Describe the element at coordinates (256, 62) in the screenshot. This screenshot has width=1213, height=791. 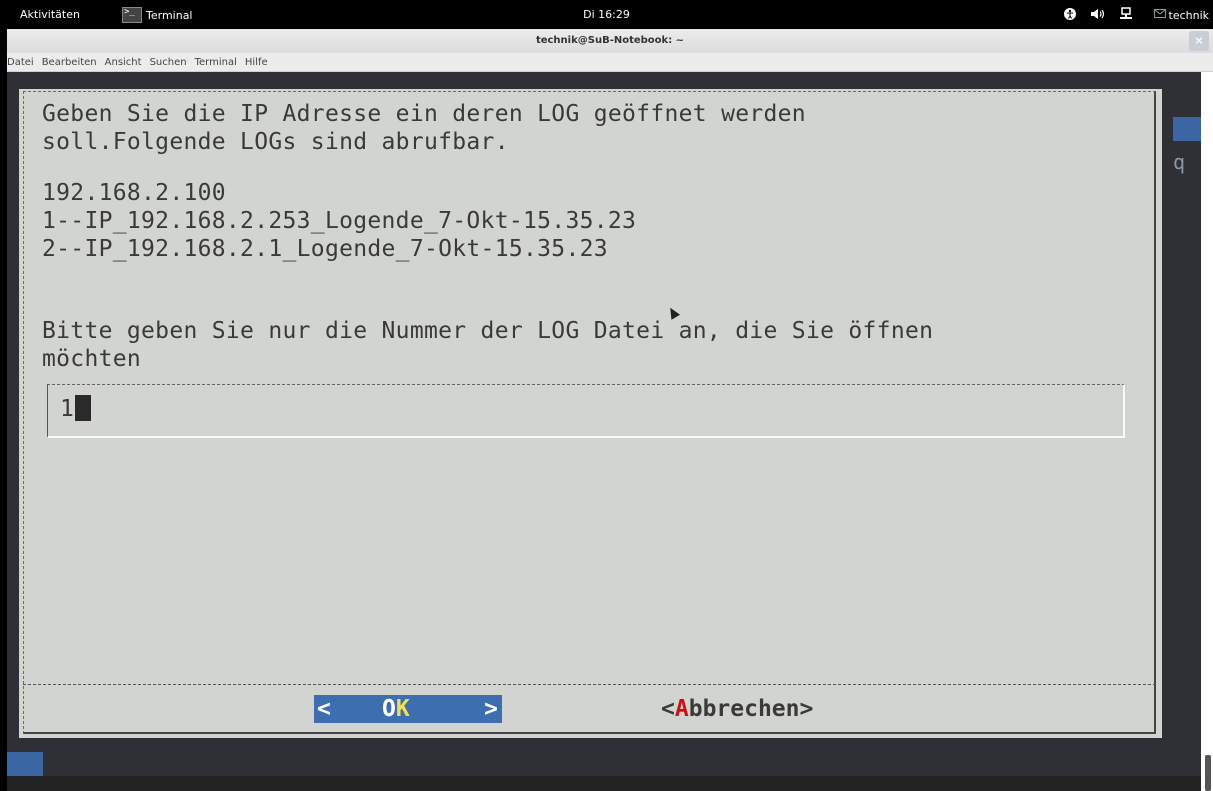
I see `menu-hilfe: Hilfe` at that location.